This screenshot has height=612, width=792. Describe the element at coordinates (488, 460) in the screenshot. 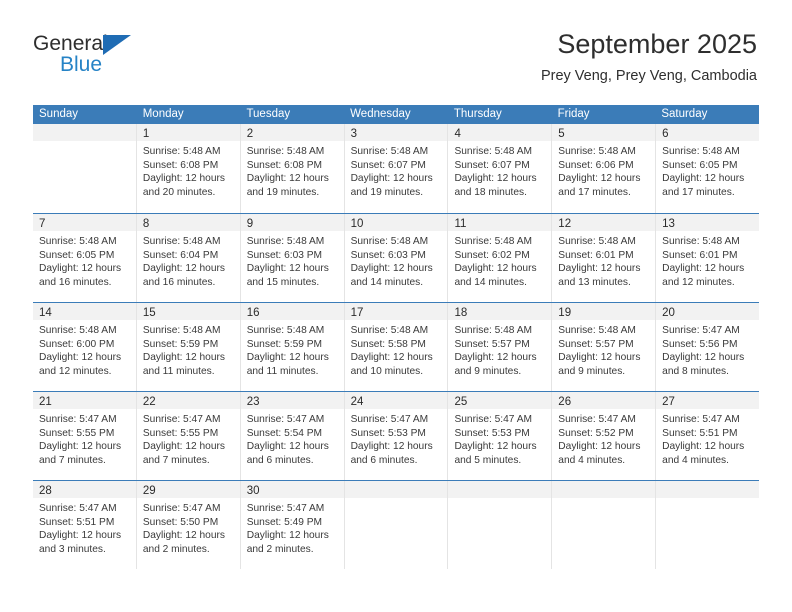

I see `daylight-text-line2: and 5 minutes.` at that location.